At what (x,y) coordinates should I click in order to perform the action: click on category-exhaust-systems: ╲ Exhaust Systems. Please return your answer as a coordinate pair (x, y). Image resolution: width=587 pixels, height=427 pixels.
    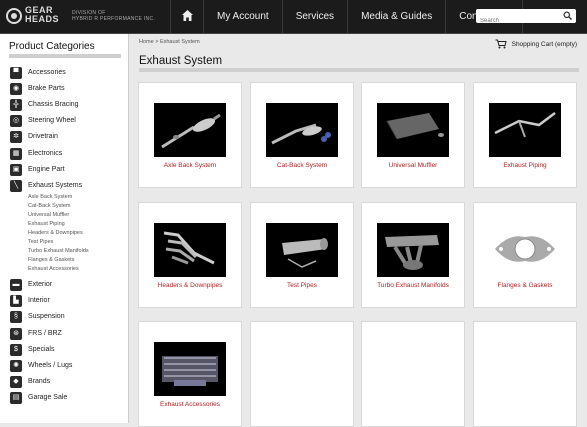
    Looking at the image, I should click on (46, 185).